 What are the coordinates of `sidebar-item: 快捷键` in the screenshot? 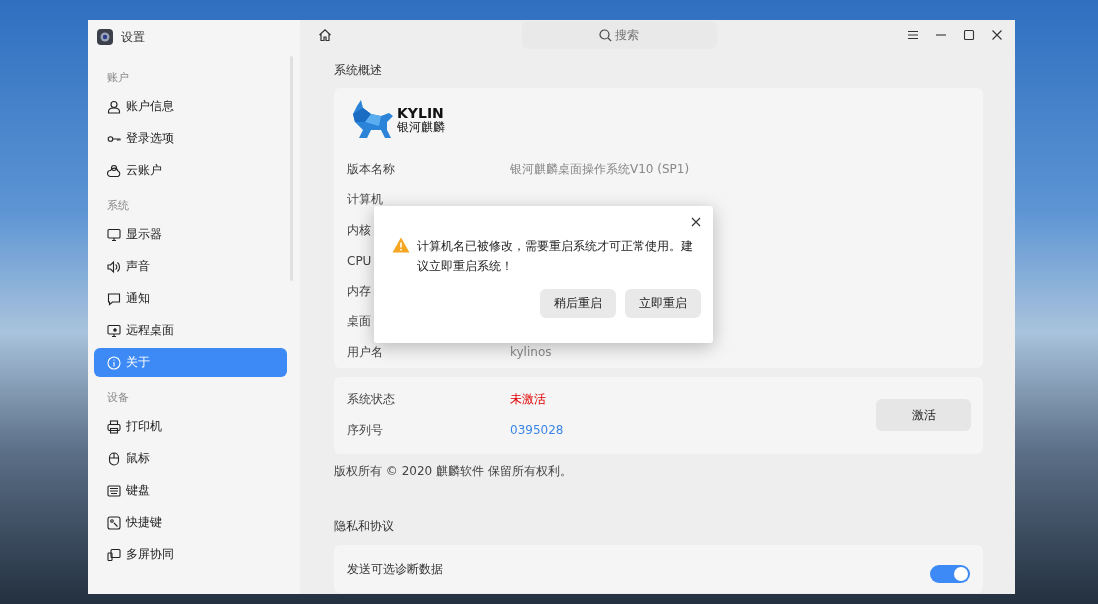 It's located at (190, 522).